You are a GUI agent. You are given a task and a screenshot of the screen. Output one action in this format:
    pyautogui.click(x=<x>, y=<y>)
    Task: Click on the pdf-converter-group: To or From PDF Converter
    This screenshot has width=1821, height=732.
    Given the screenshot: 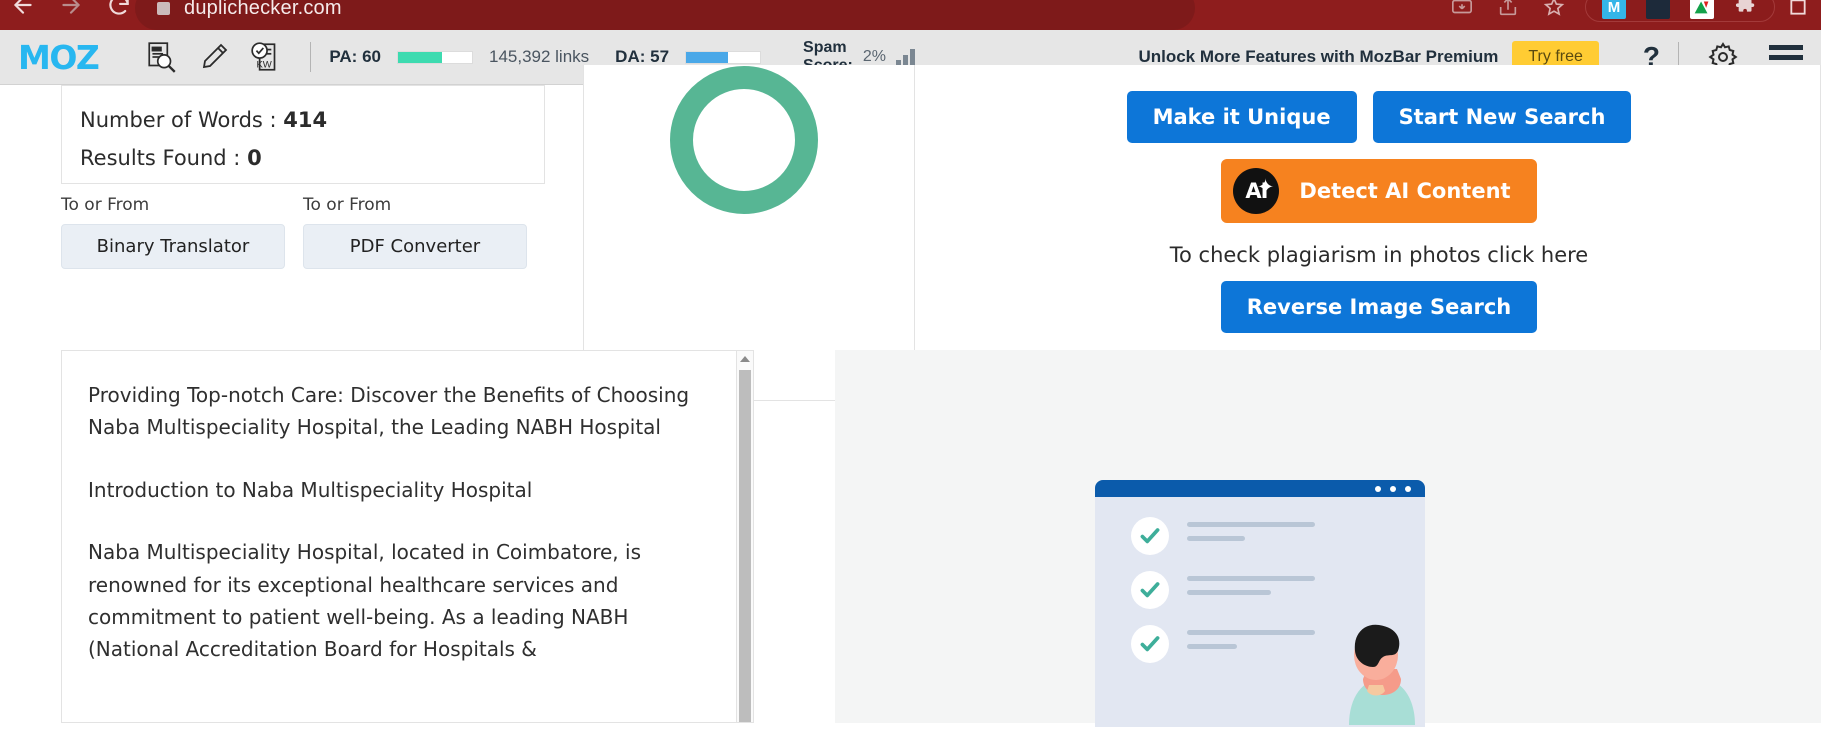 What is the action you would take?
    pyautogui.click(x=415, y=232)
    